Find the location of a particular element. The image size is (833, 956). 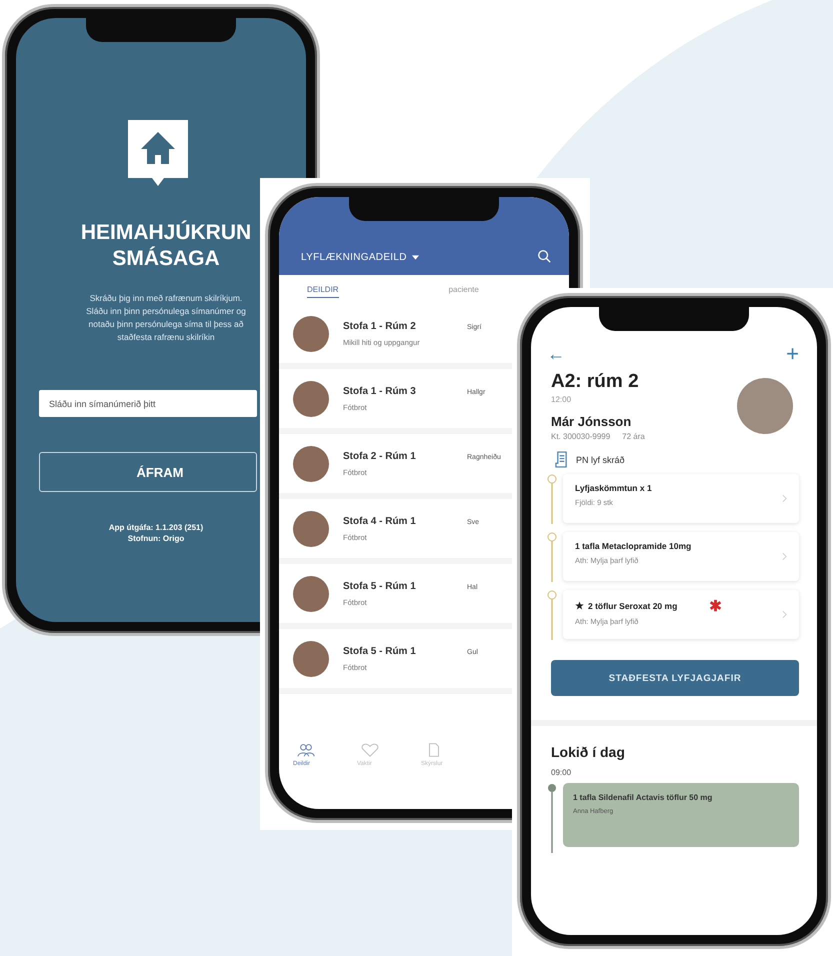

medication-title: 2 töflur Seroxat 20 mg is located at coordinates (633, 605).